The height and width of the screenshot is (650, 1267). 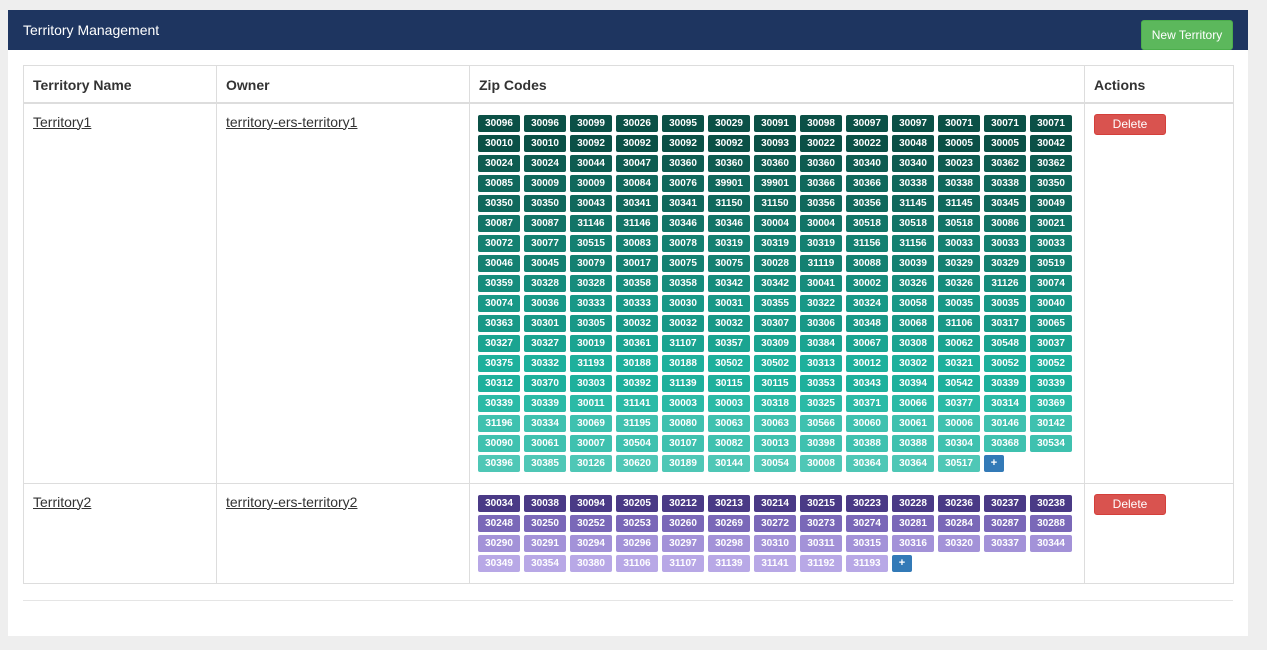 I want to click on zip-code-badge: 30042, so click(x=1051, y=143).